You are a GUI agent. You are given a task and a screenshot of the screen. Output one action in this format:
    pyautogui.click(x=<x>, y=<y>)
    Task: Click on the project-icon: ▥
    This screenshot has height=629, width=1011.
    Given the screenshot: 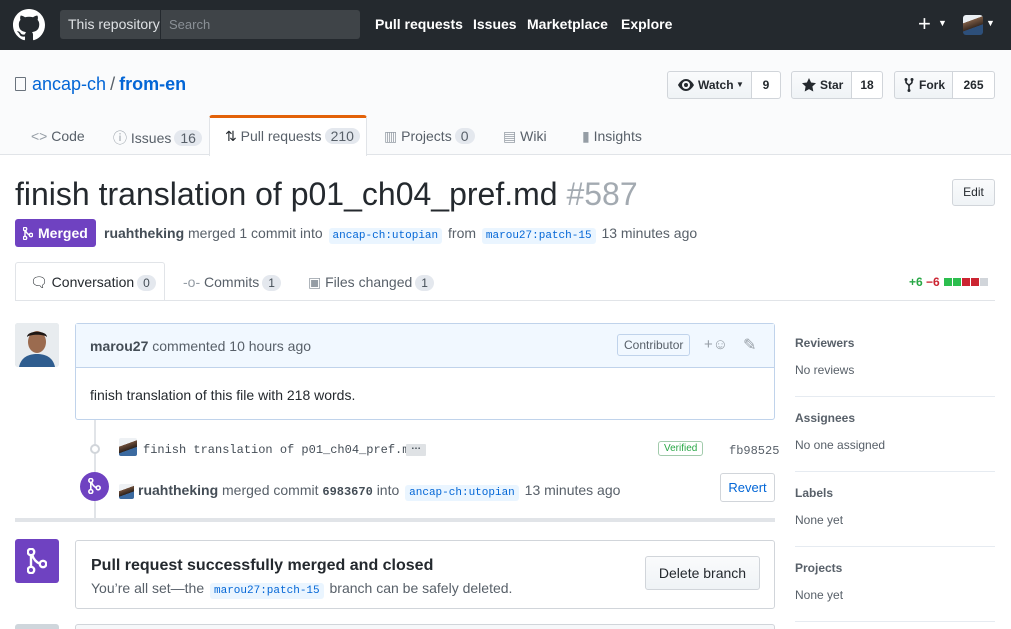 What is the action you would take?
    pyautogui.click(x=391, y=136)
    